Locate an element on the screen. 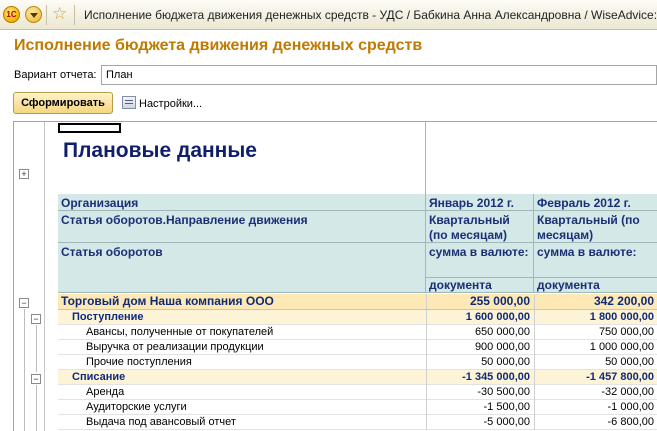  settings-icon is located at coordinates (129, 102).